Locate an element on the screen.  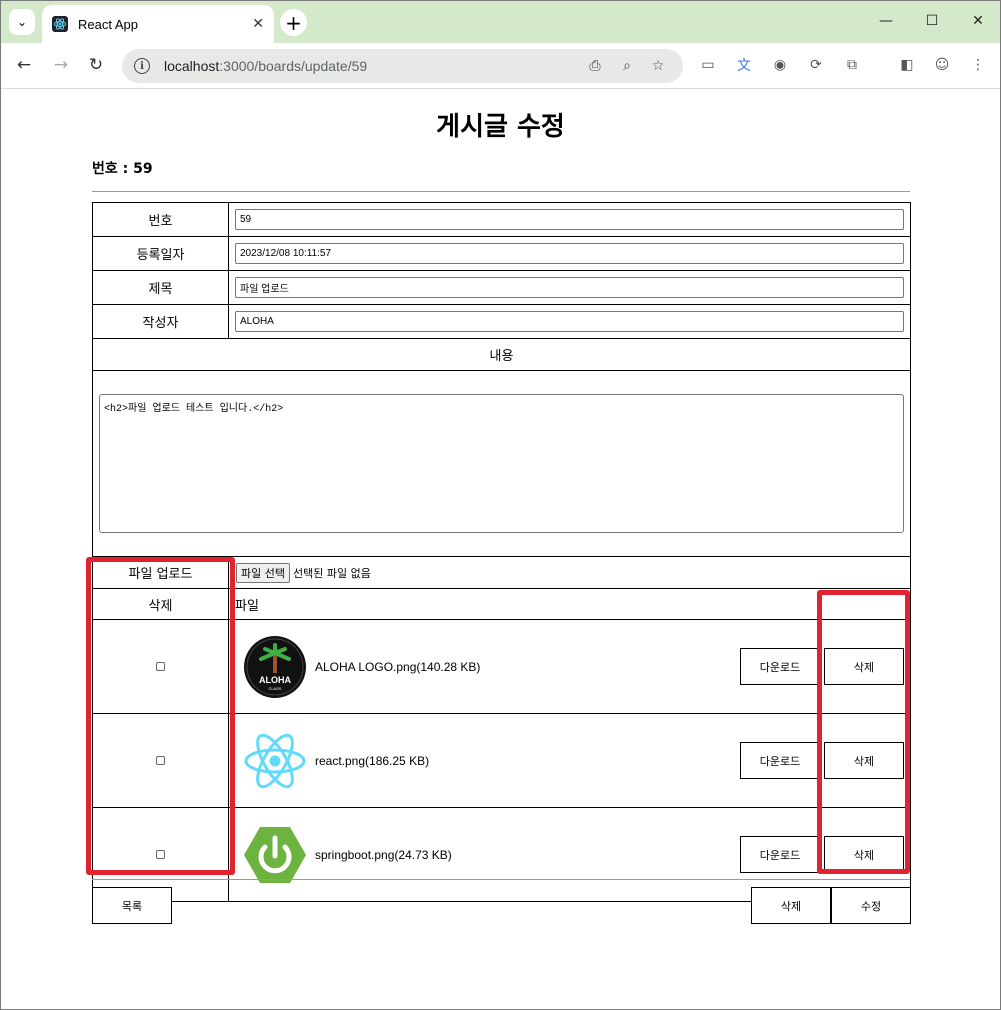
file-header-file: 파일 is located at coordinates (569, 604).